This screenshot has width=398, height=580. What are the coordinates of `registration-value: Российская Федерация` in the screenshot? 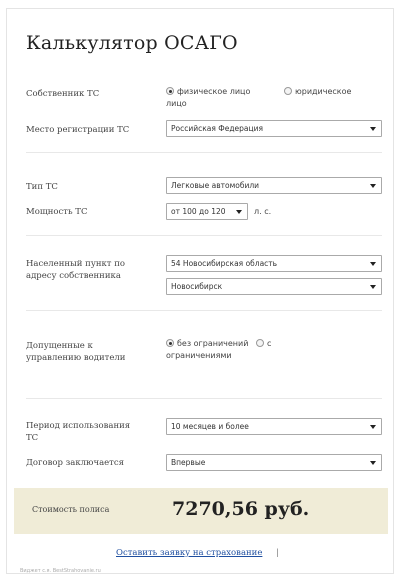 It's located at (217, 128).